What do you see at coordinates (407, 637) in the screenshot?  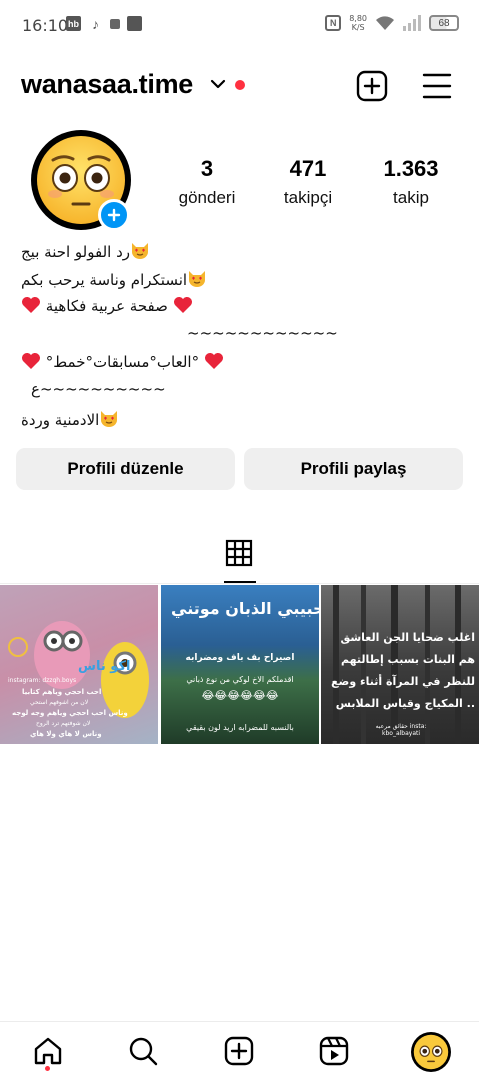 I see `post-line: اغلب ضحايا الجن العاشق` at bounding box center [407, 637].